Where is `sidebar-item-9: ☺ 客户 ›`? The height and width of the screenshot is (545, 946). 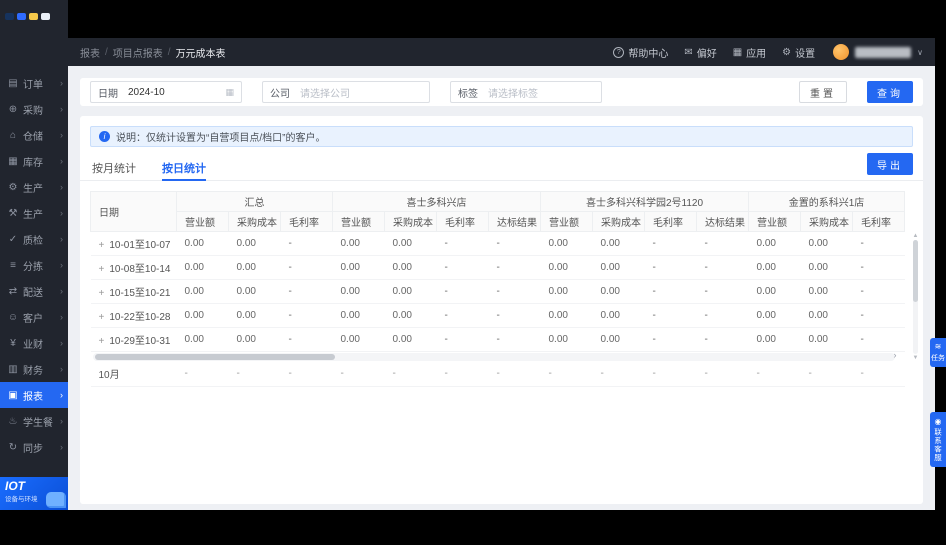 sidebar-item-9: ☺ 客户 › is located at coordinates (34, 317).